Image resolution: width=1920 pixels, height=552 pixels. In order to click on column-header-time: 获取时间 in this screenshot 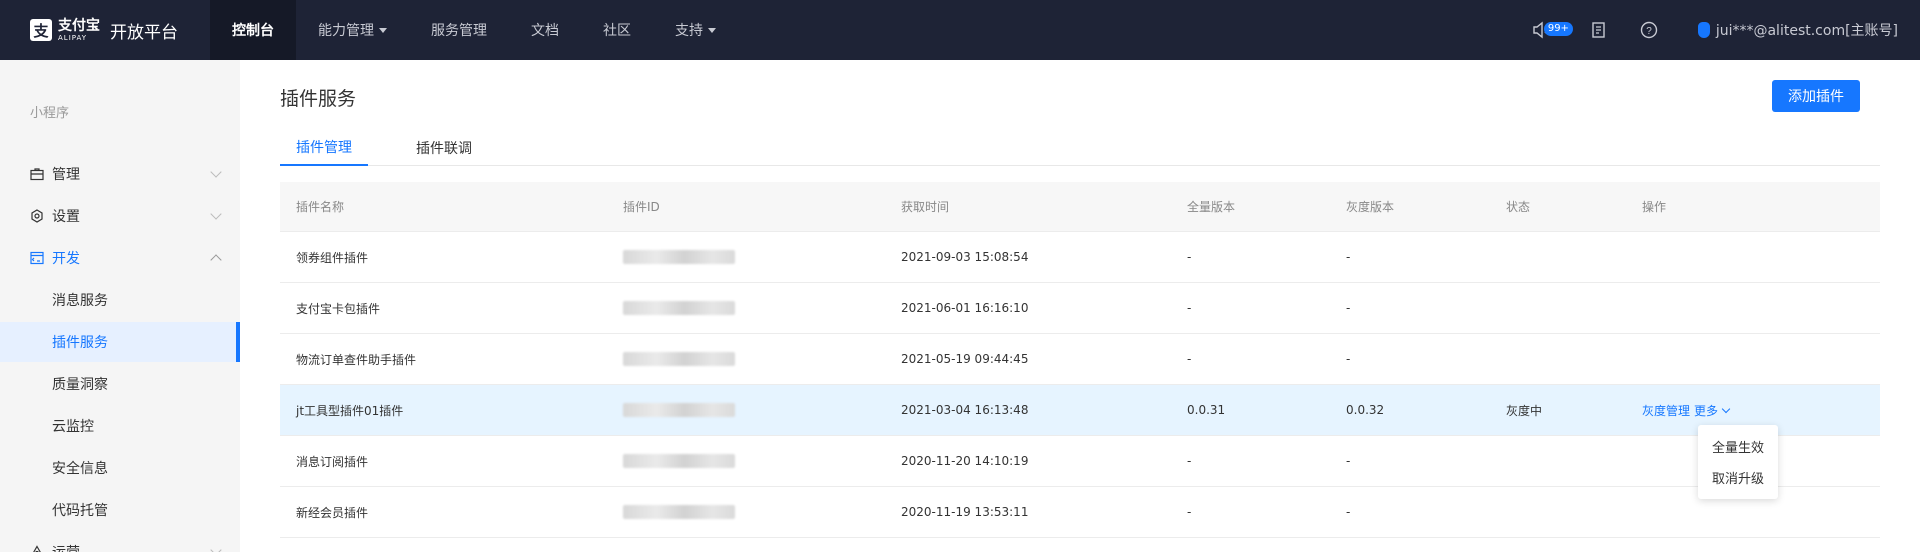, I will do `click(925, 207)`.